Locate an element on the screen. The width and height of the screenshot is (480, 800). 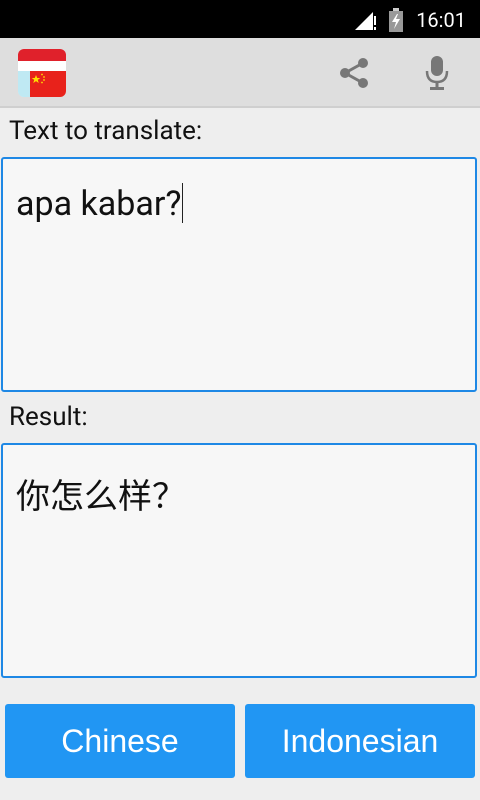
microphone-button is located at coordinates (437, 75).